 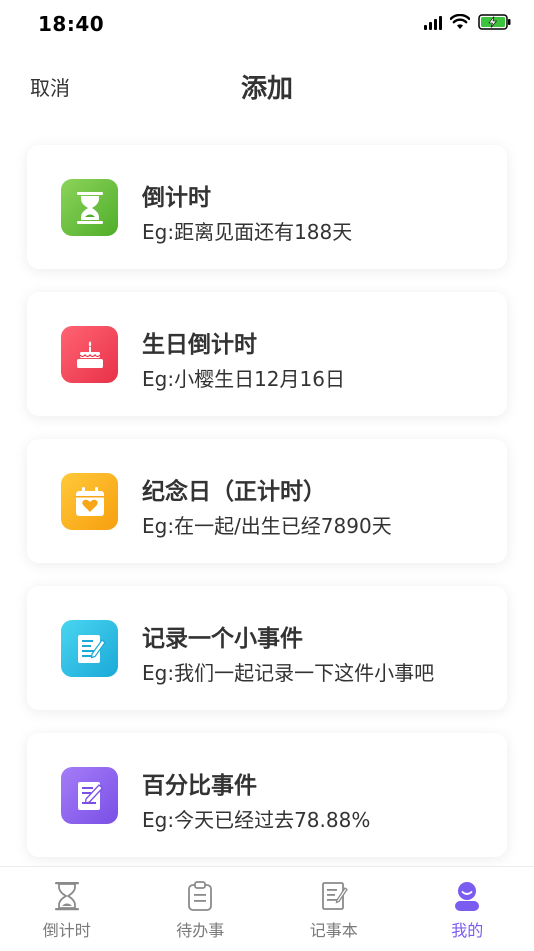 I want to click on card-description: Eg:今天已经过去78.88%, so click(x=256, y=818).